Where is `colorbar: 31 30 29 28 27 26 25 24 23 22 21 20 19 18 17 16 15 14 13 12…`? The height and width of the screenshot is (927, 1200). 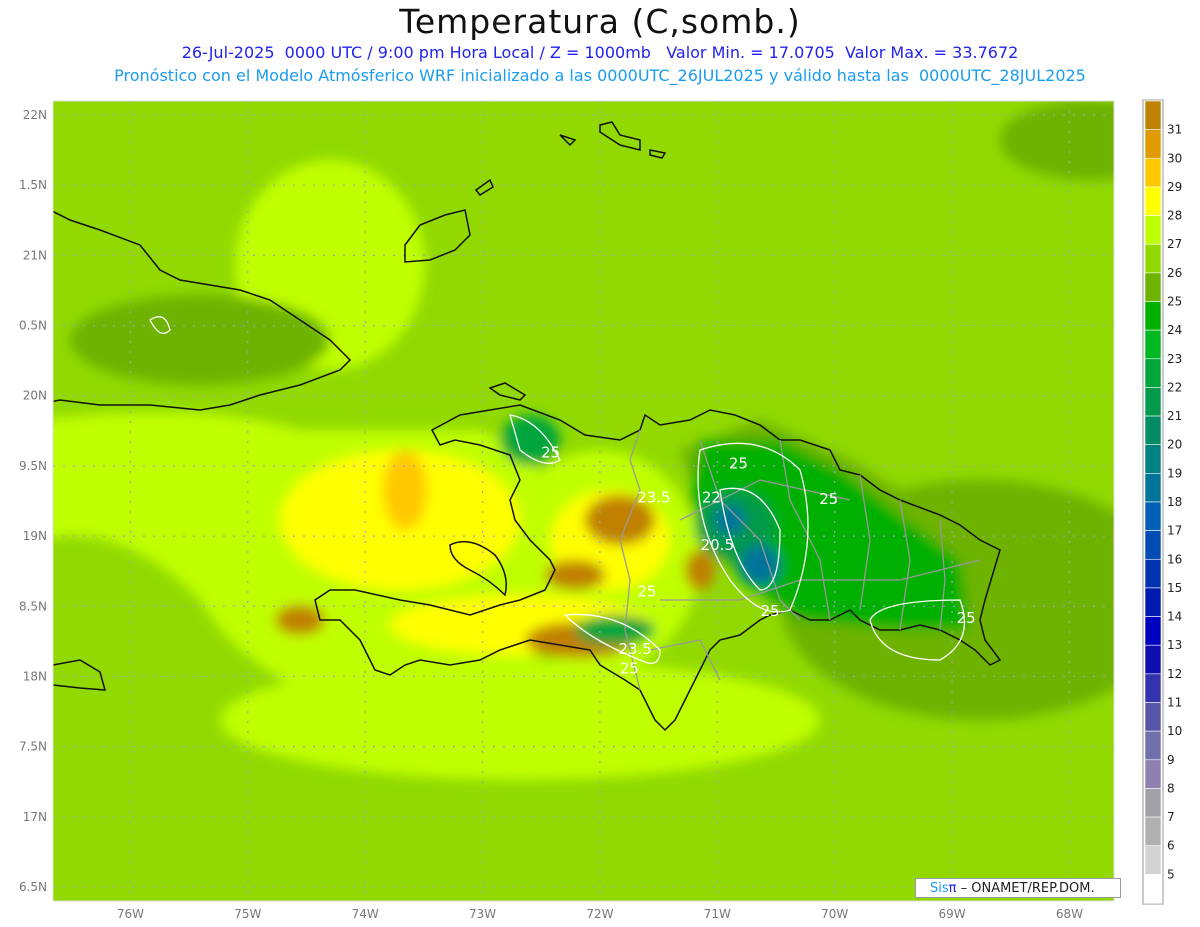
colorbar: 31 30 29 28 27 26 25 24 23 22 21 20 19 18 17 16 15 14 13 12… is located at coordinates (1162, 502).